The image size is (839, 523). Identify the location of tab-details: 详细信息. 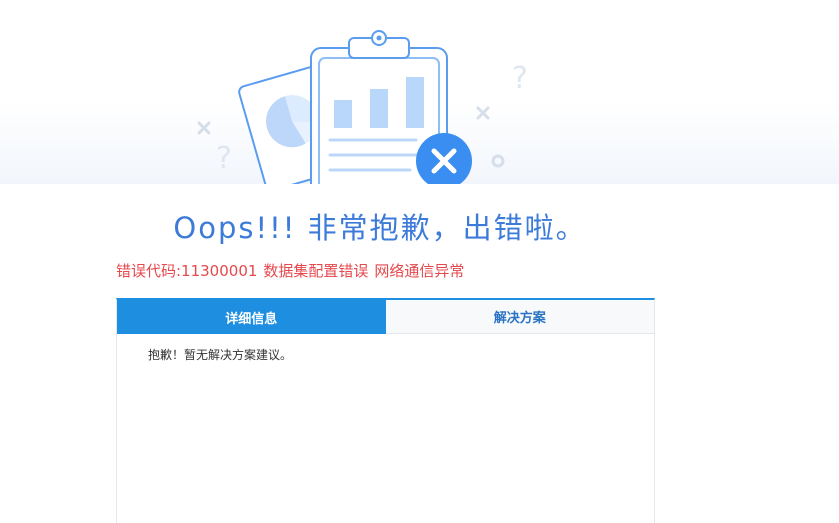
(251, 317).